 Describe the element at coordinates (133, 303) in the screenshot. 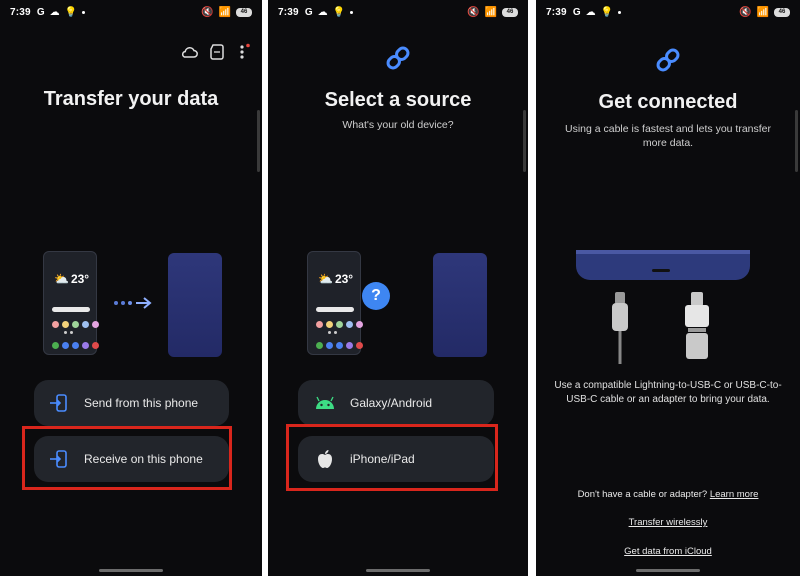

I see `transfer-arrow-icon` at that location.